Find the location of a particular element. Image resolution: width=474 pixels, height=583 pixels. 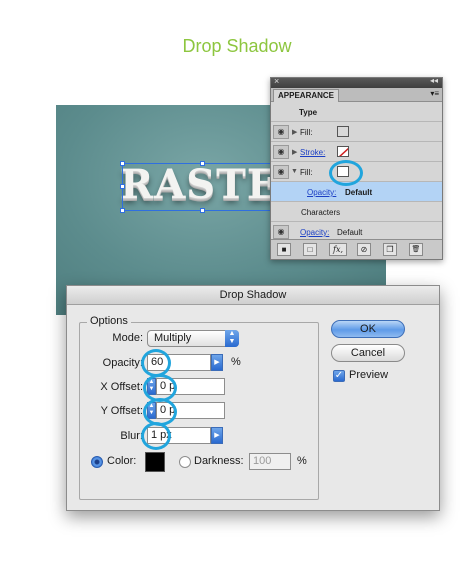

ok-button: OK is located at coordinates (368, 329).